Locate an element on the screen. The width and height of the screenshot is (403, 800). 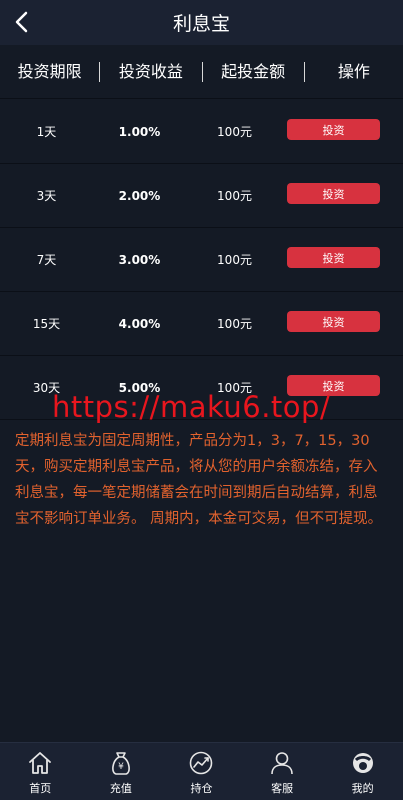
column-header-period: 投资期限 is located at coordinates (49, 71).